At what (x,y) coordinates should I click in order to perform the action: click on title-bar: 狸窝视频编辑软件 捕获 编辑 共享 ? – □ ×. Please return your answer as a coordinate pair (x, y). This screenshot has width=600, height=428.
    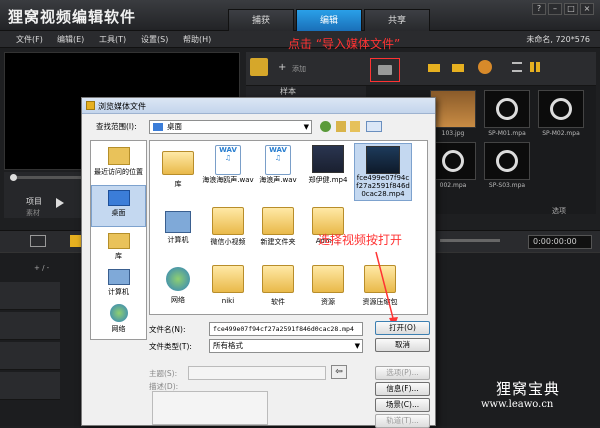
    Looking at the image, I should click on (300, 15).